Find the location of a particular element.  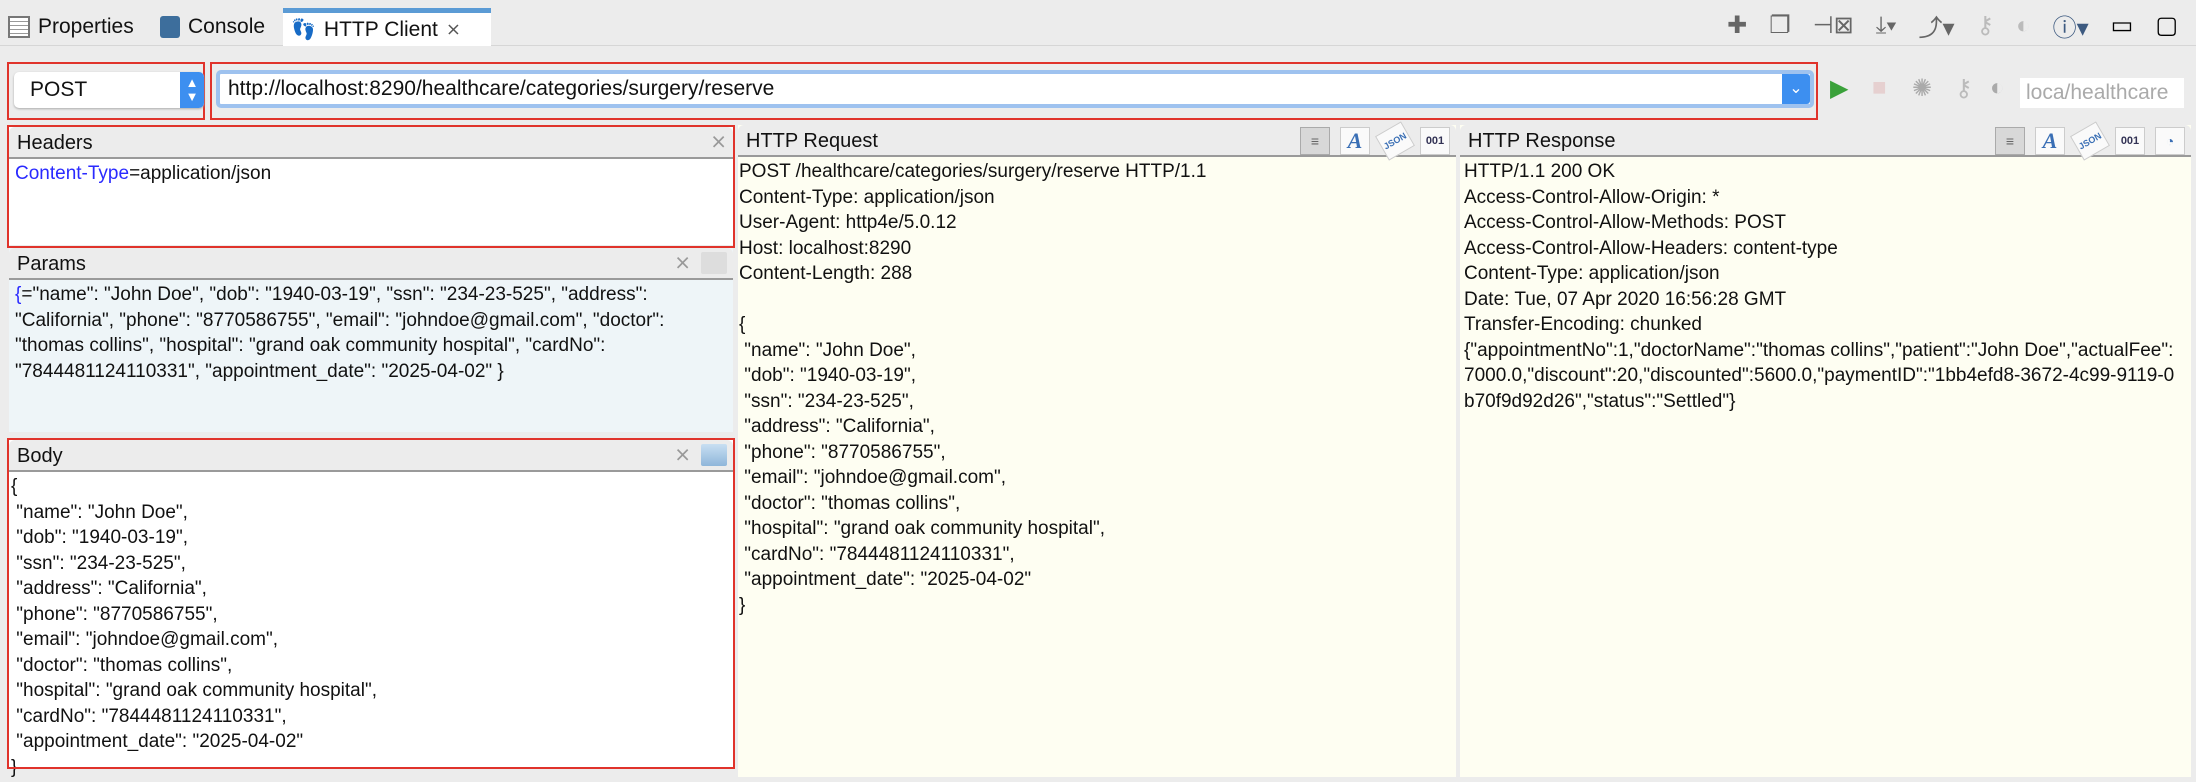

tab-label: Properties is located at coordinates (86, 26).